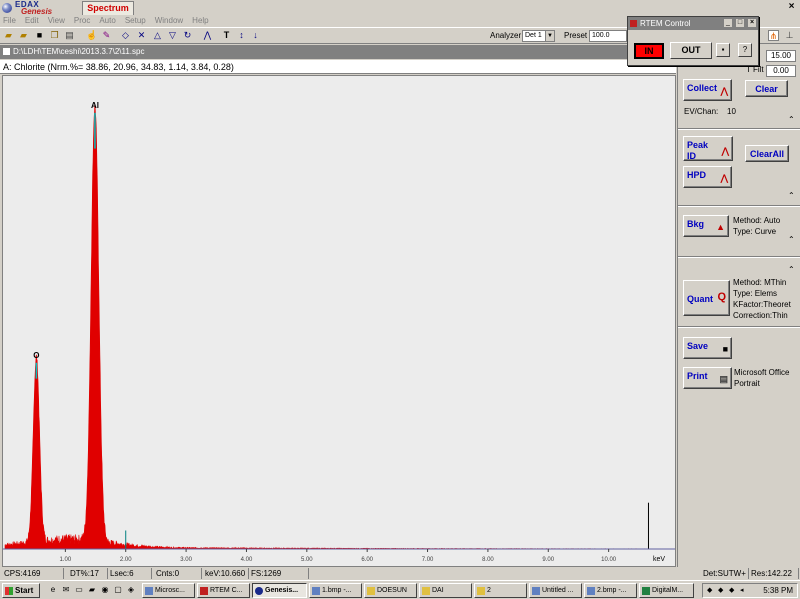 Image resolution: width=800 pixels, height=599 pixels. Describe the element at coordinates (773, 35) in the screenshot. I see `spectrum-view-icon: ⋔` at that location.